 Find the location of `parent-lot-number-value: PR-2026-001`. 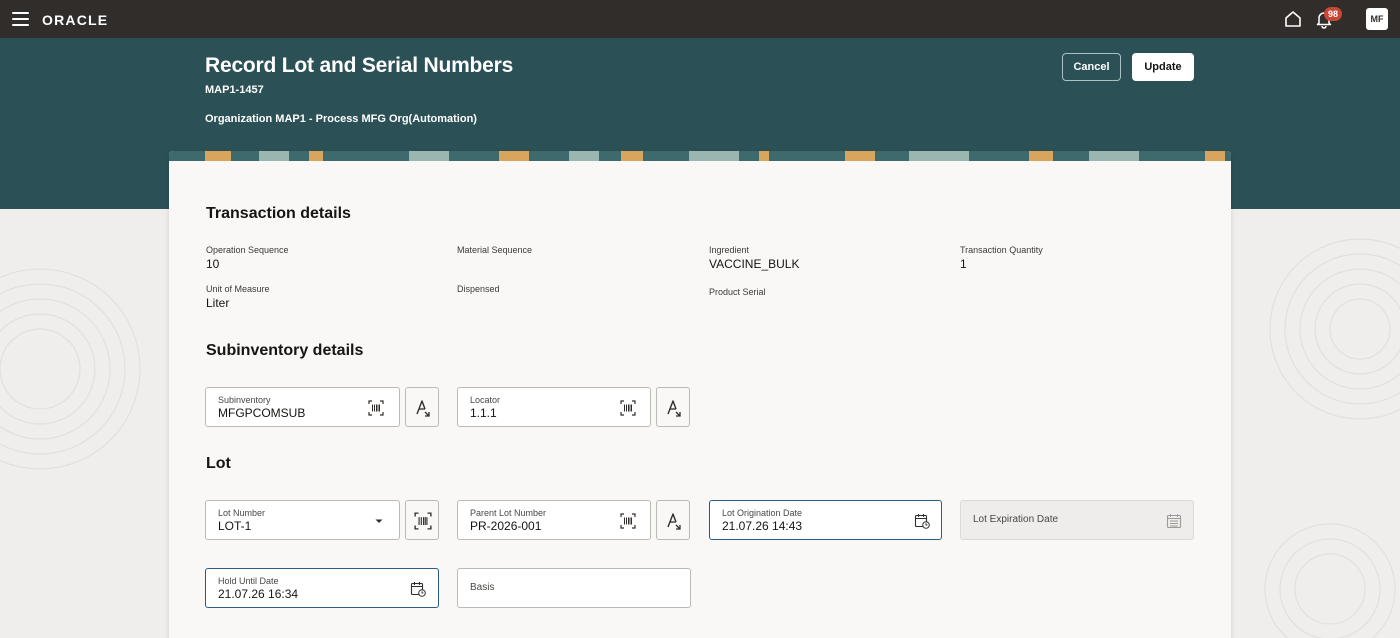

parent-lot-number-value: PR-2026-001 is located at coordinates (505, 526).